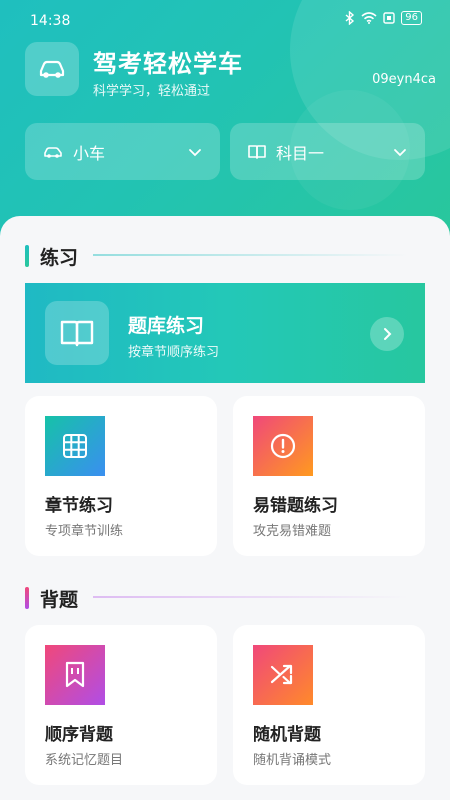 Image resolution: width=450 pixels, height=800 pixels. I want to click on shuffle-icon, so click(281, 674).